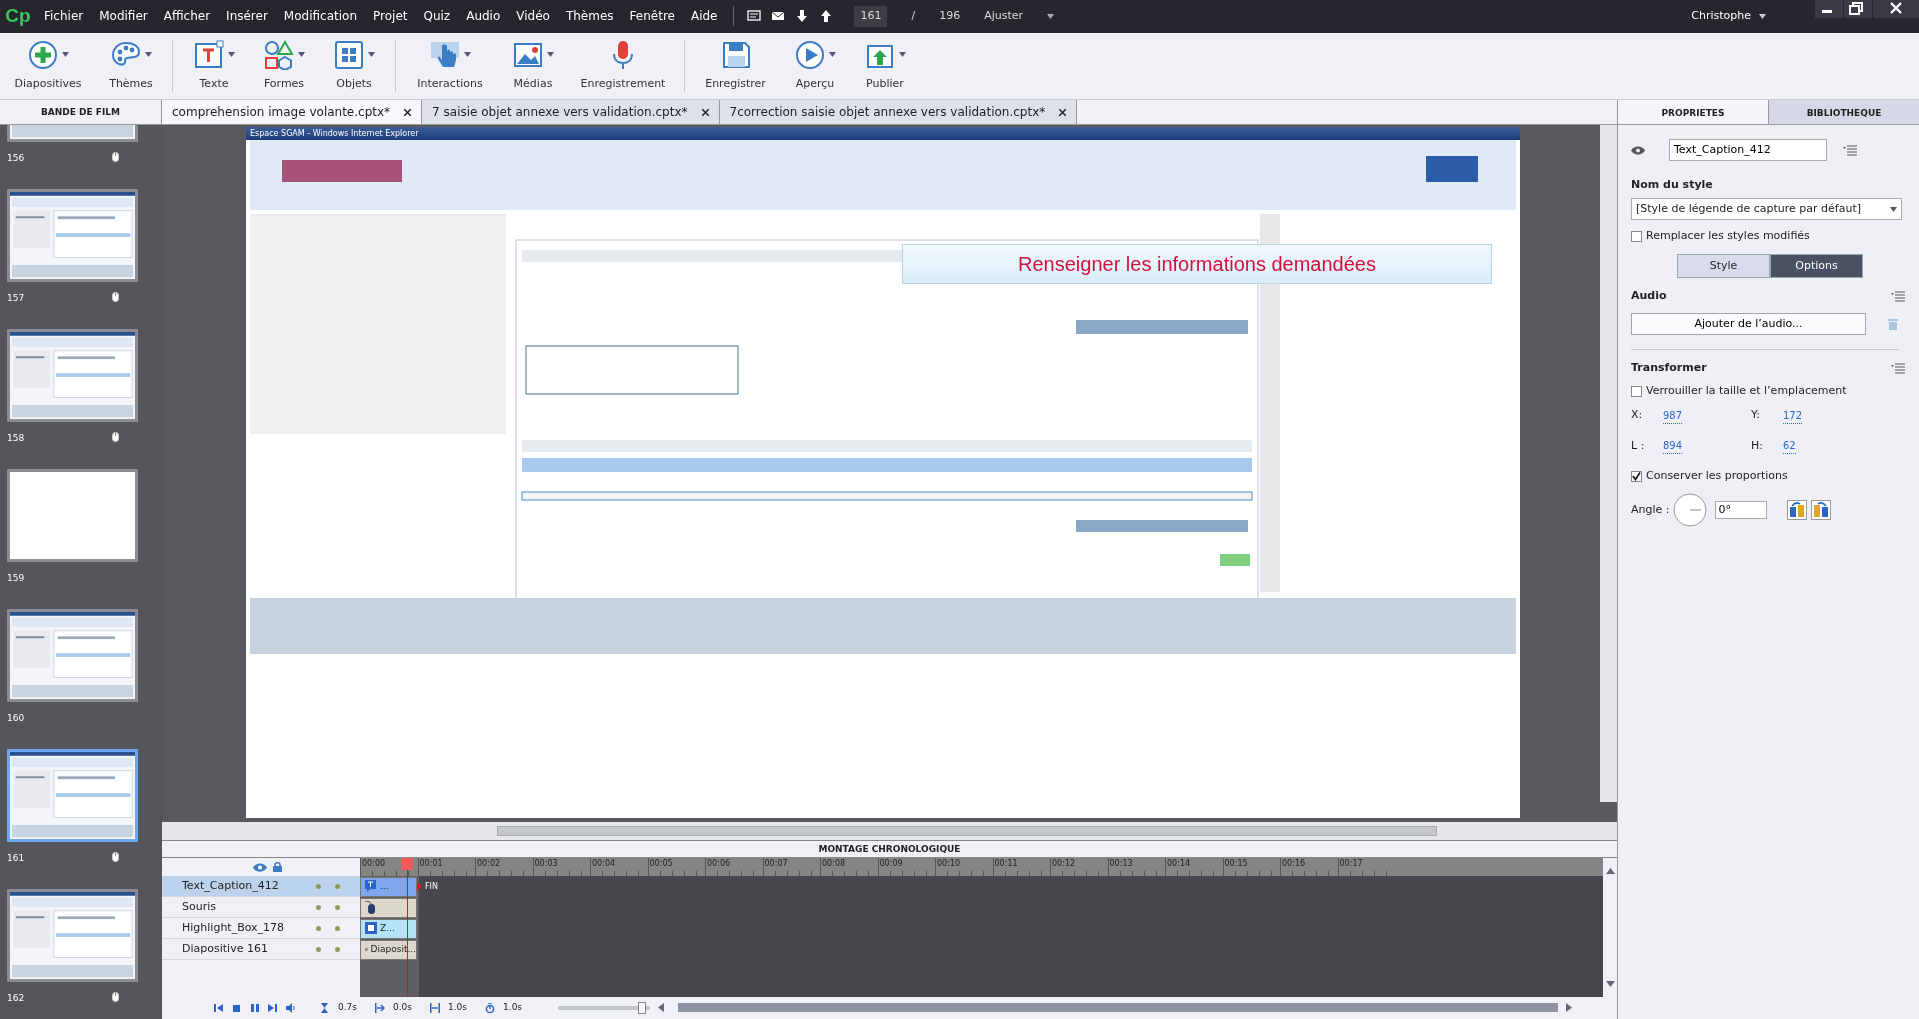  Describe the element at coordinates (354, 63) in the screenshot. I see `toolbar-button: Objets` at that location.